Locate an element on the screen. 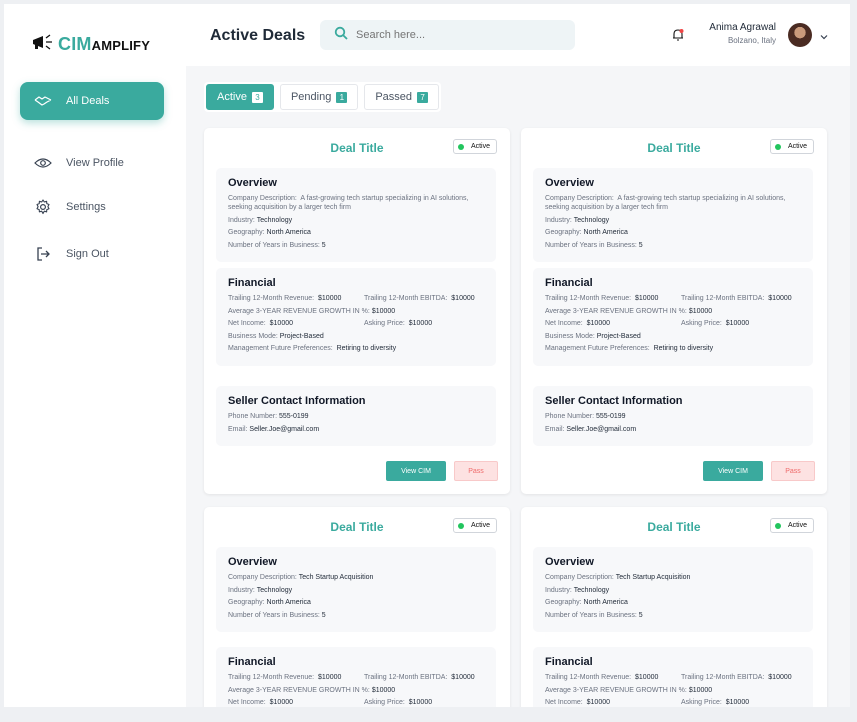 This screenshot has width=857, height=722. search-input is located at coordinates (451, 35).